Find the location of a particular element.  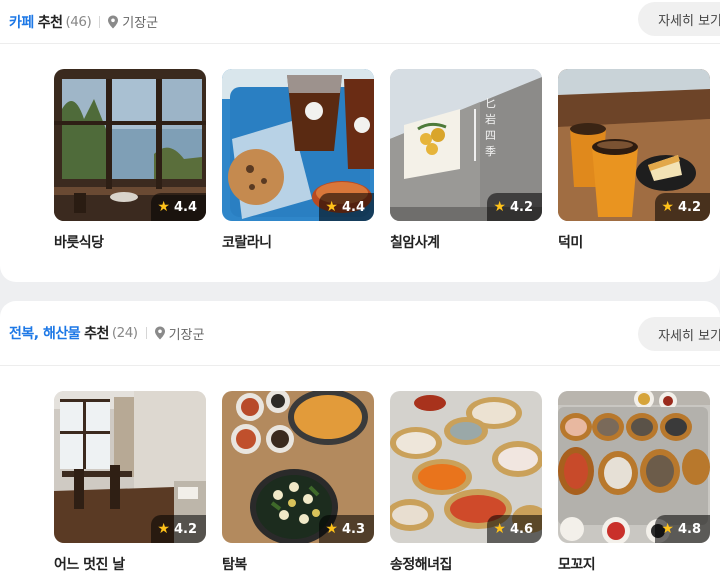

rating-value: 4.3 is located at coordinates (353, 529).